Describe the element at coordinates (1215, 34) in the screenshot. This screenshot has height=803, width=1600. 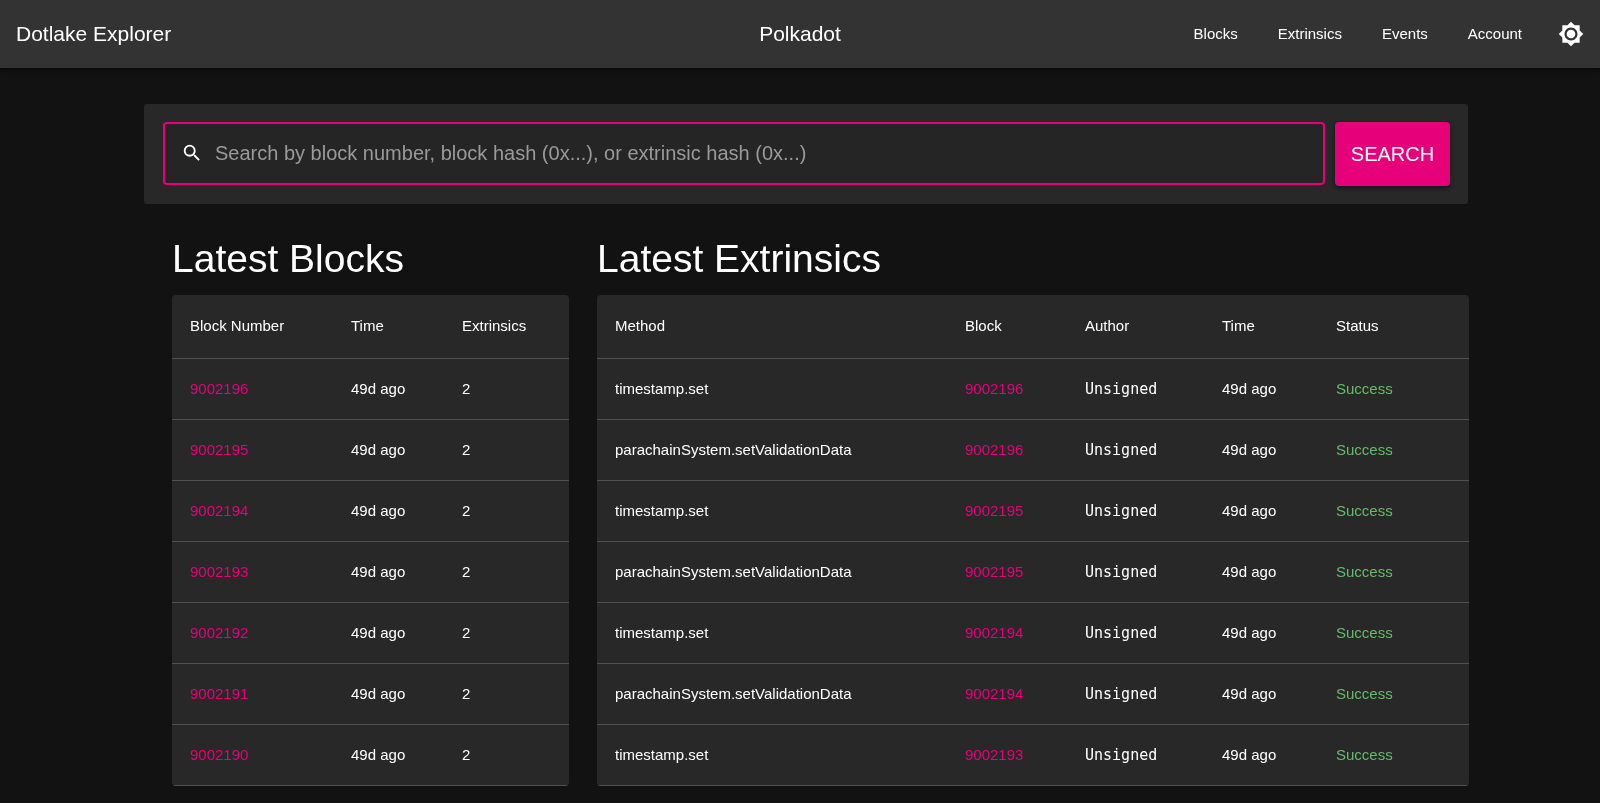
I see `nav-link: Blocks` at that location.